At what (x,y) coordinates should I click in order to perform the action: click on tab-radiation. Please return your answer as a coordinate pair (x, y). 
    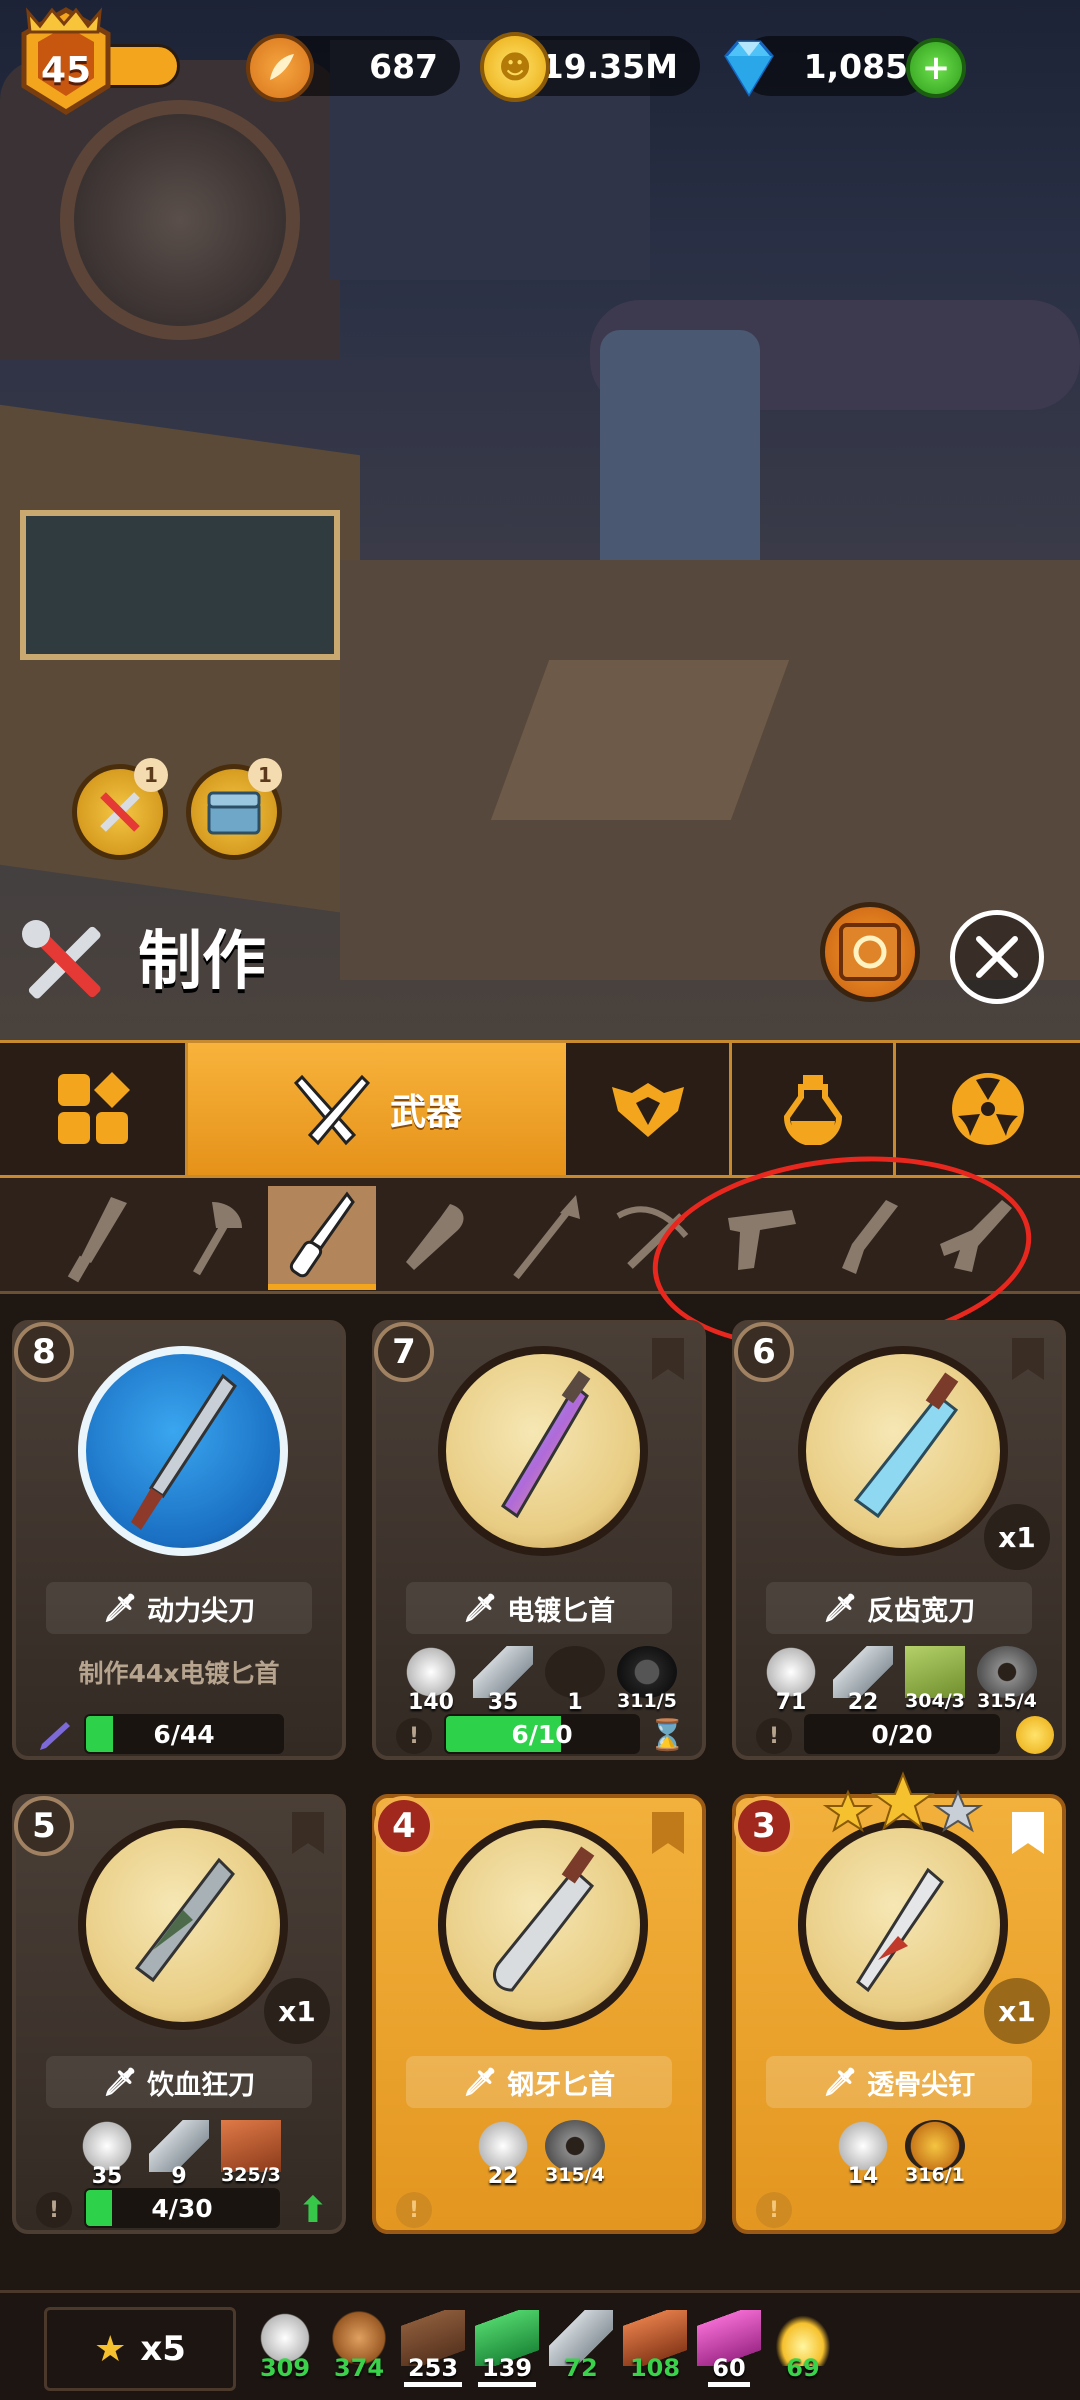
    Looking at the image, I should click on (988, 1109).